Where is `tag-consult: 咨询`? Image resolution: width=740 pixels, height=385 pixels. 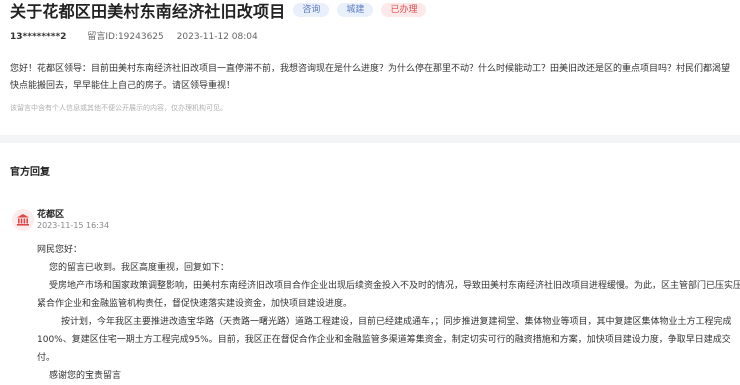 tag-consult: 咨询 is located at coordinates (311, 10).